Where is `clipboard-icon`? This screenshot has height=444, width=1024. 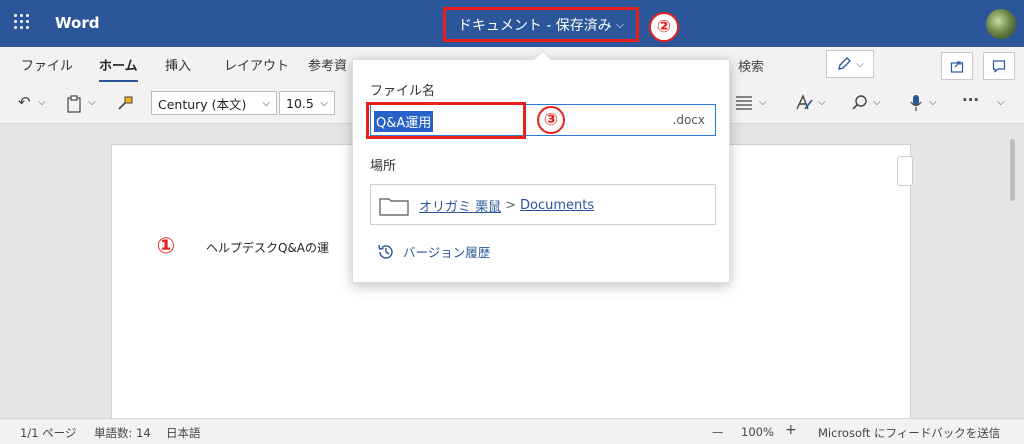 clipboard-icon is located at coordinates (74, 104).